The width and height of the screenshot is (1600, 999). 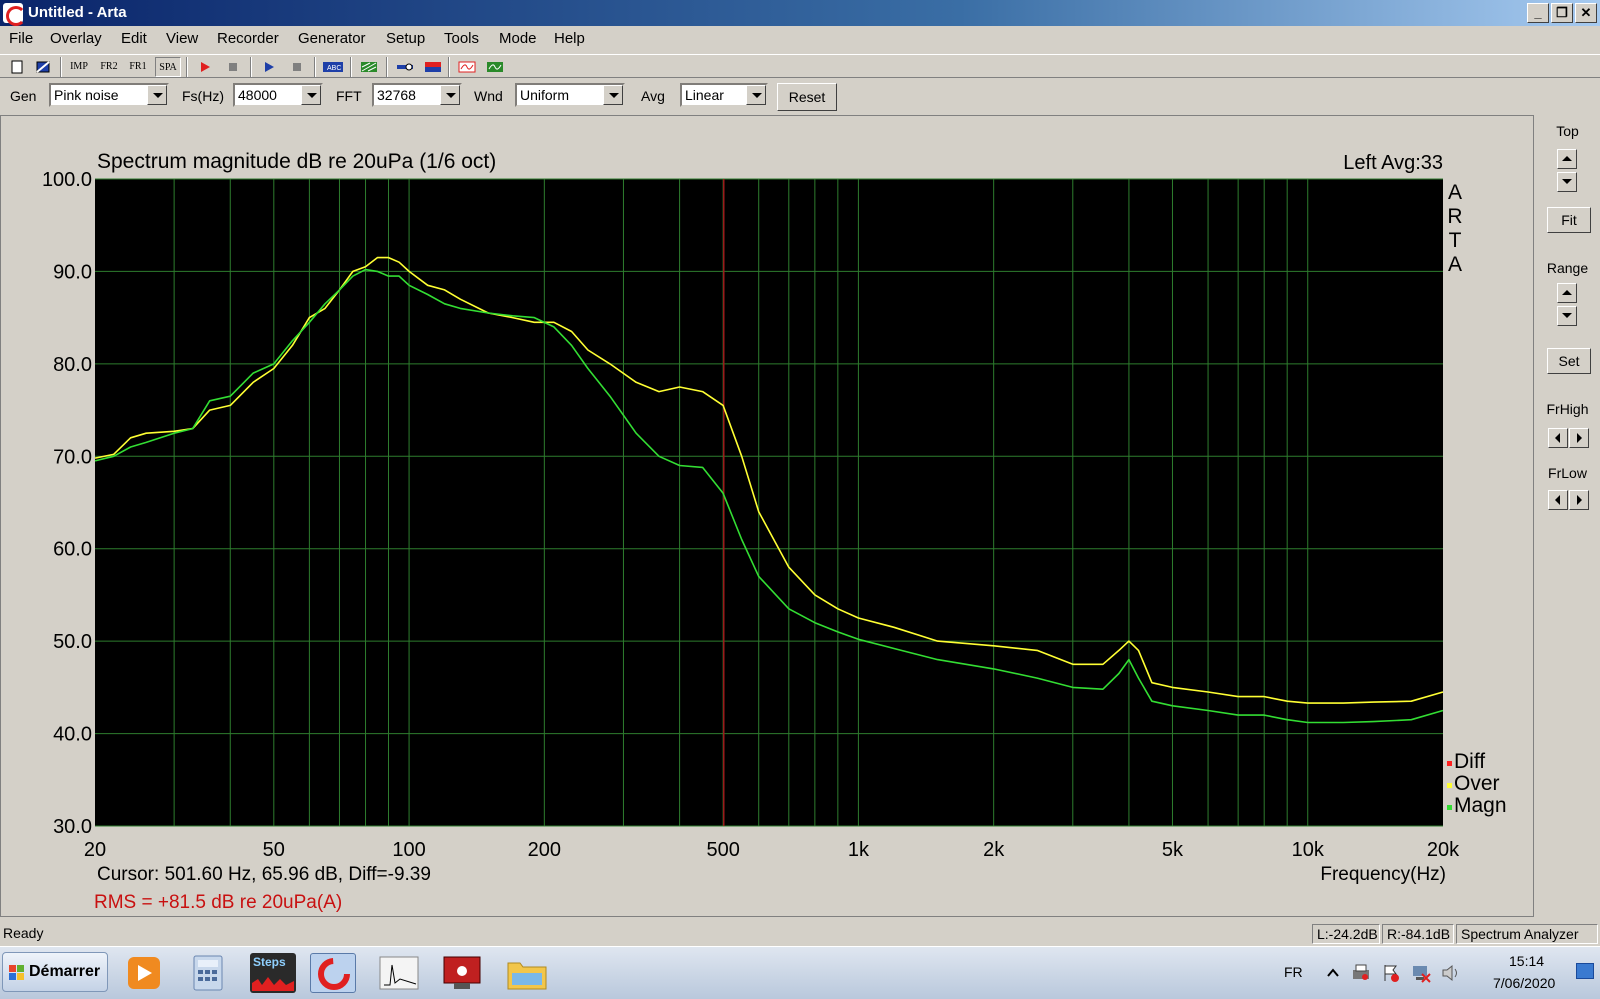 What do you see at coordinates (1527, 934) in the screenshot?
I see `mode-indicator: Spectrum Analyzer` at bounding box center [1527, 934].